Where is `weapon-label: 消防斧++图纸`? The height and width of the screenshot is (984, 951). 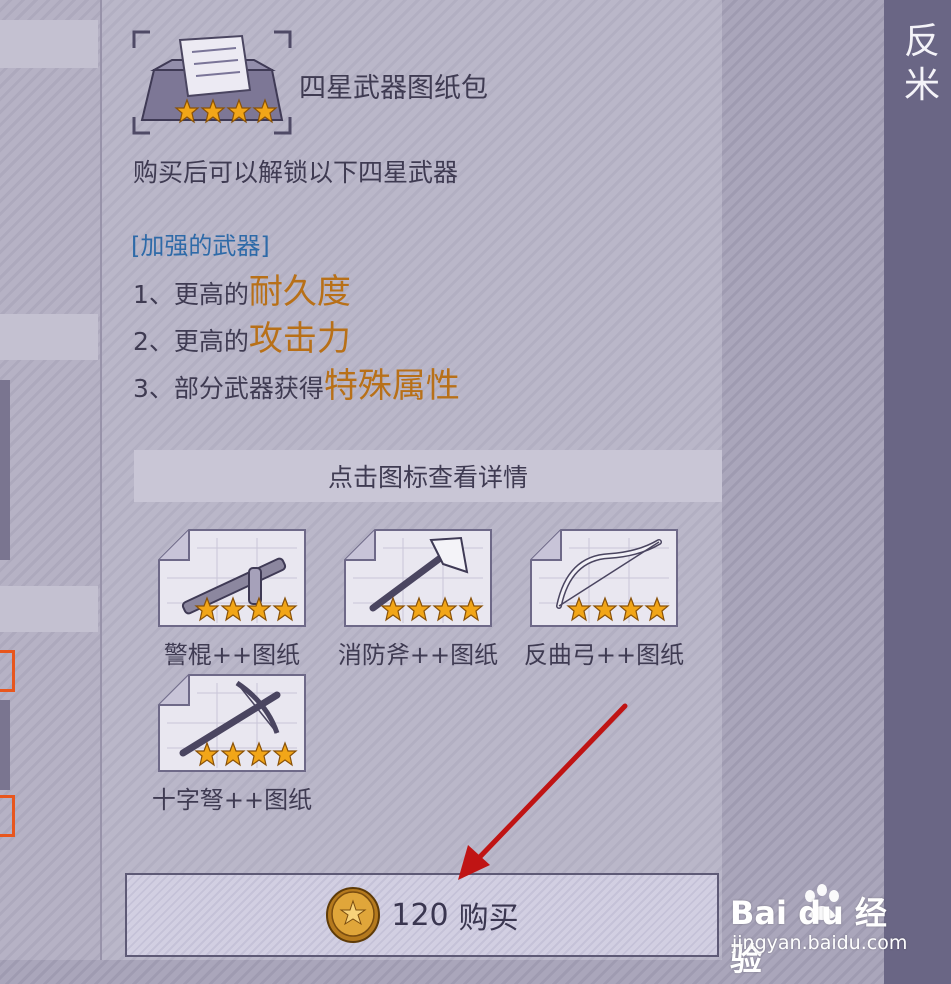
weapon-label: 消防斧++图纸 is located at coordinates (418, 655).